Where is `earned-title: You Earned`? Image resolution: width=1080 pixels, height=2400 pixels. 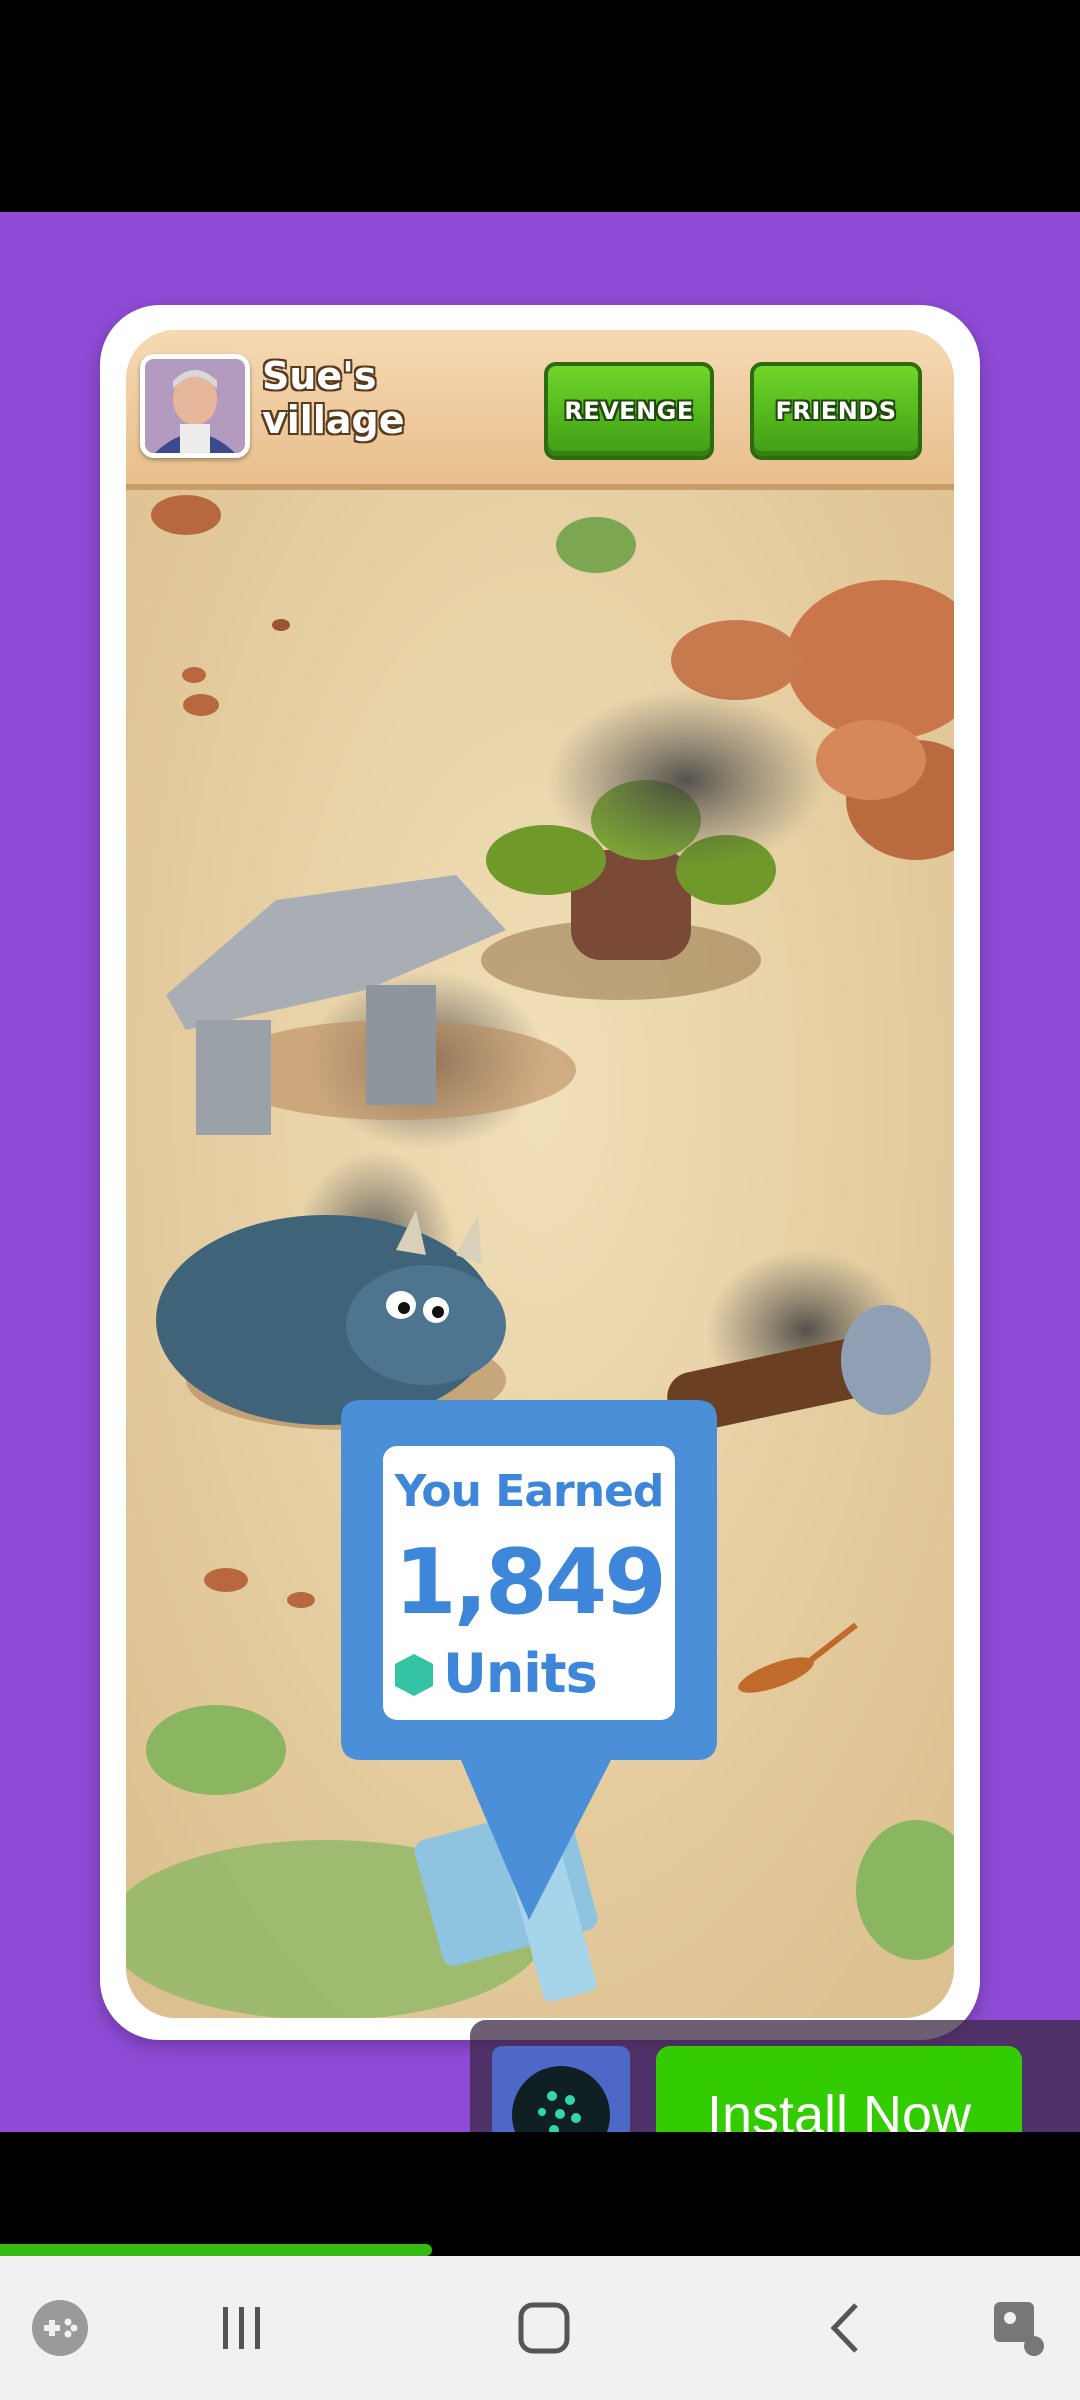
earned-title: You Earned is located at coordinates (529, 1491).